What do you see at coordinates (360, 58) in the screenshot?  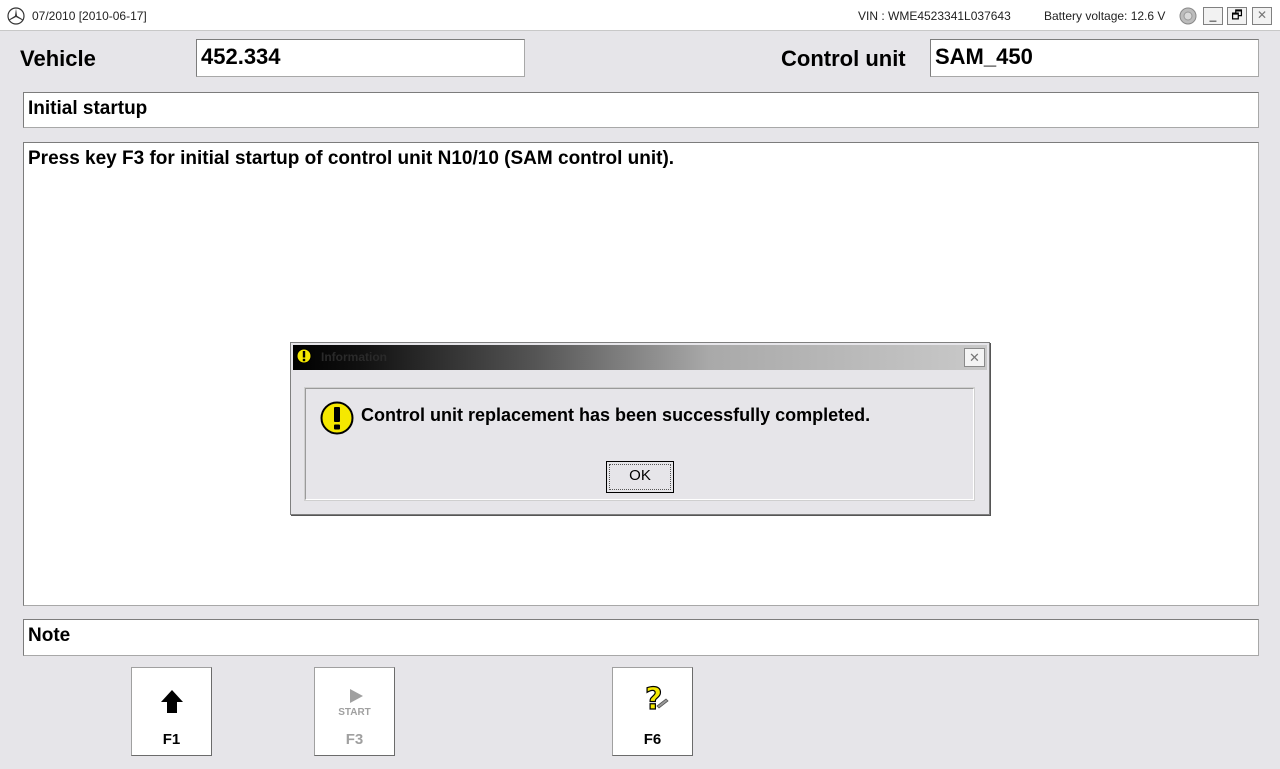 I see `vehicle-field: 452.334` at bounding box center [360, 58].